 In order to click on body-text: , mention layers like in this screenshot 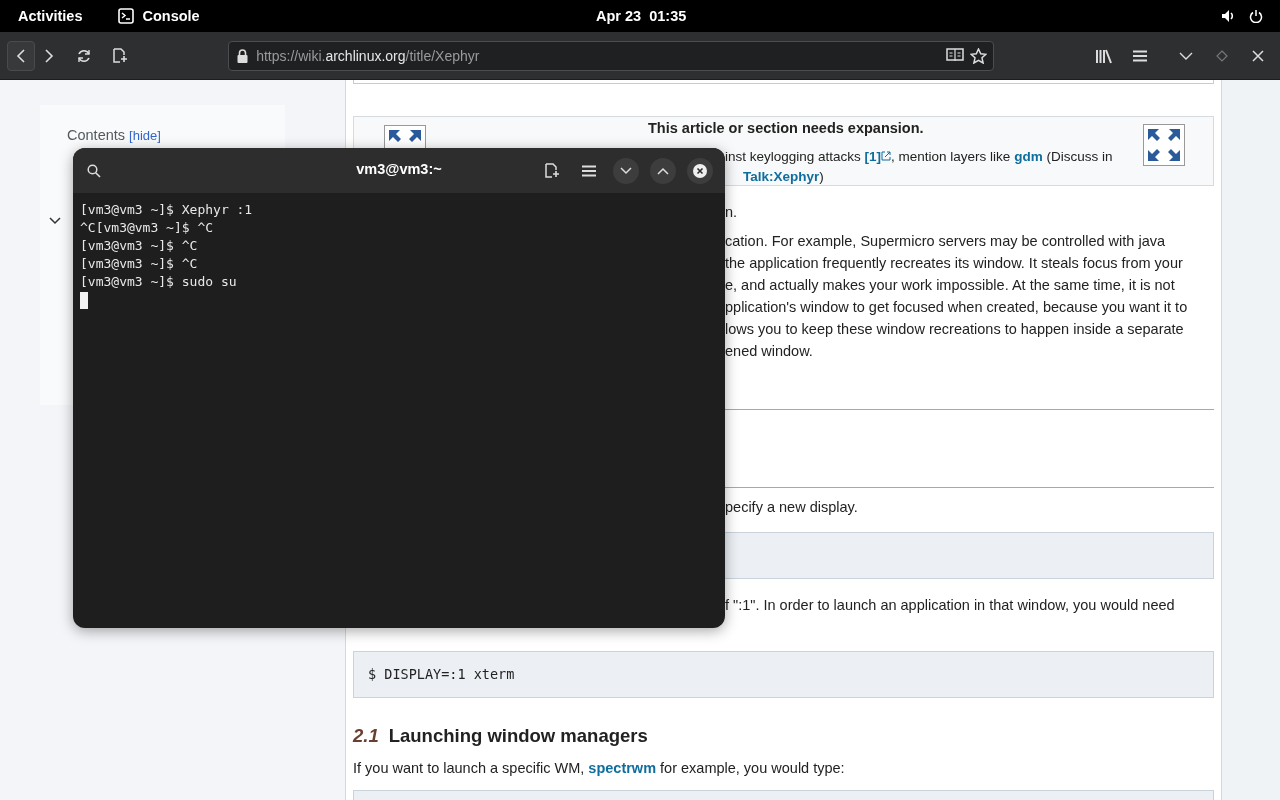, I will do `click(951, 156)`.